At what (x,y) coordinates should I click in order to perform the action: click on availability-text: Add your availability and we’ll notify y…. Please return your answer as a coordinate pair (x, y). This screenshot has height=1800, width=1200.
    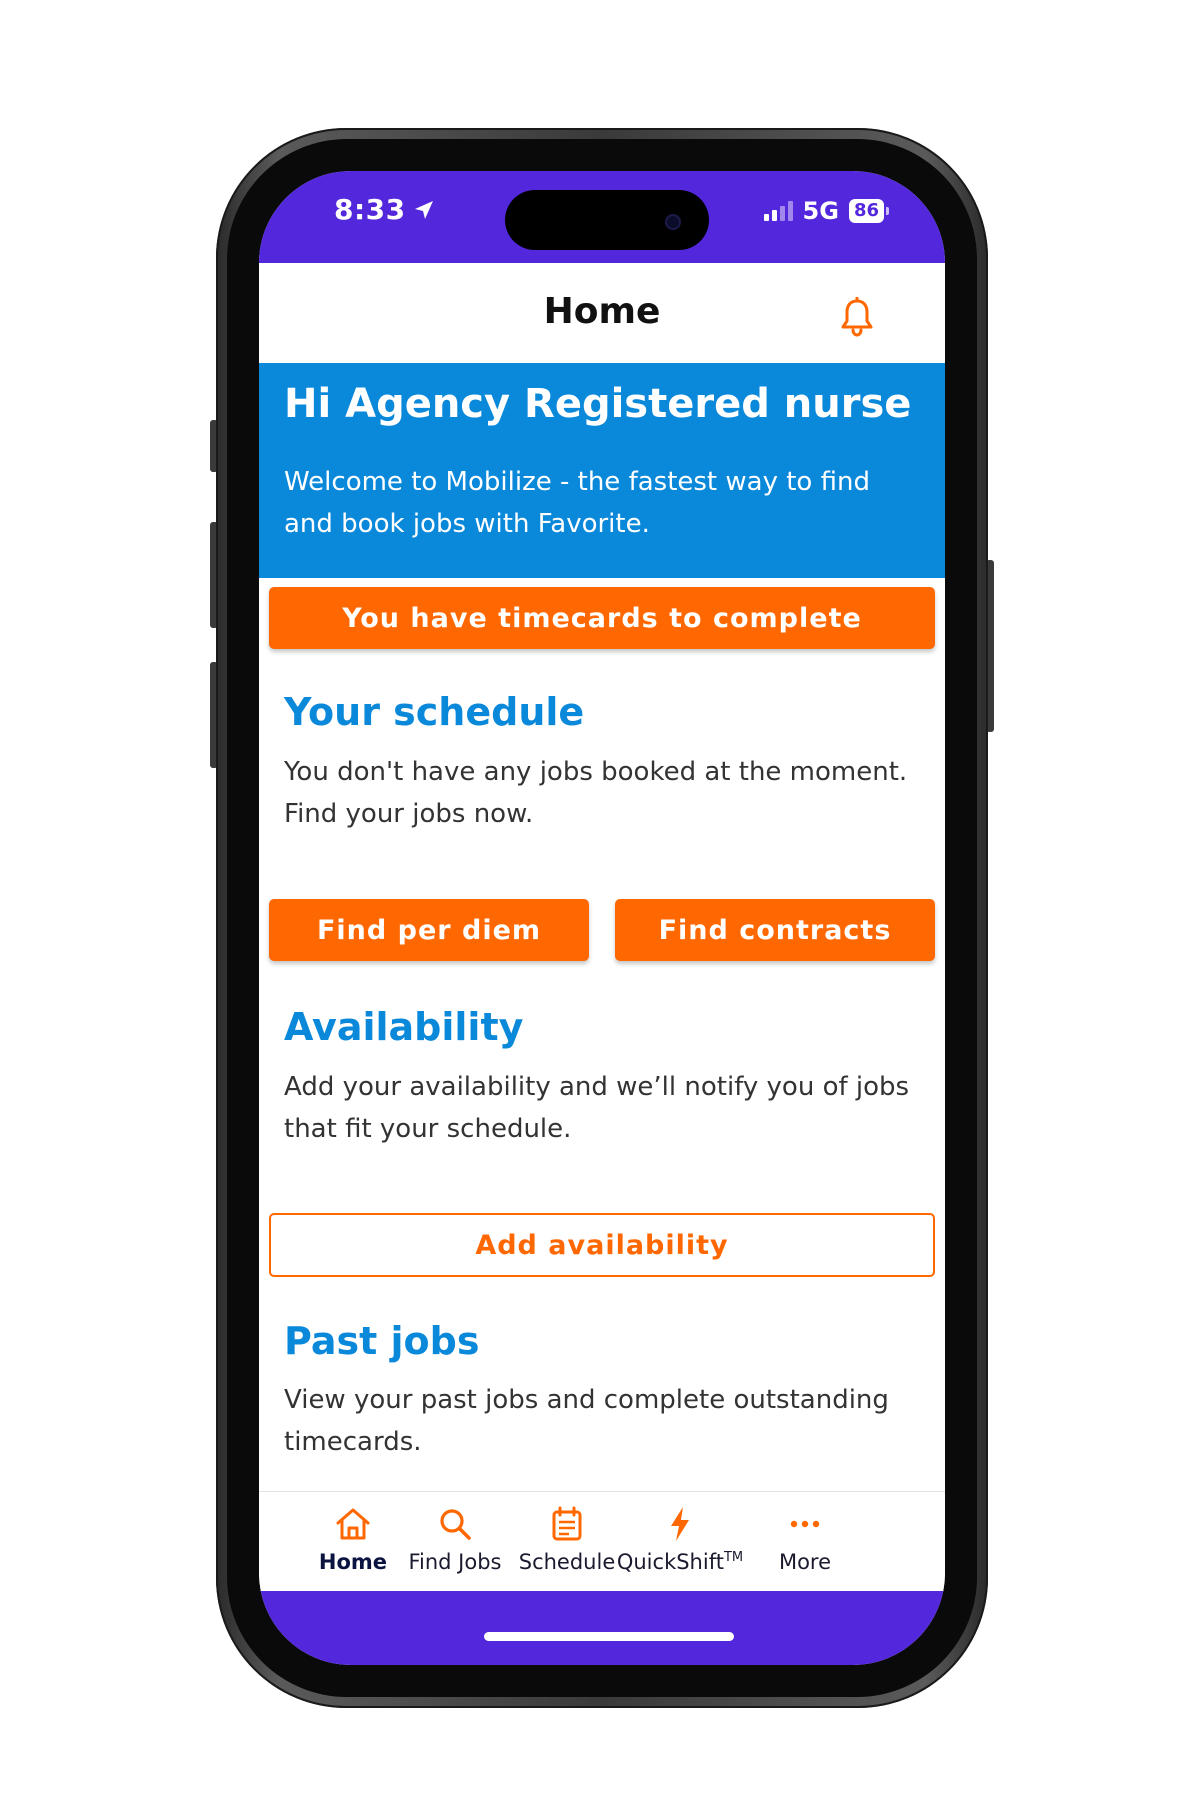
    Looking at the image, I should click on (597, 1108).